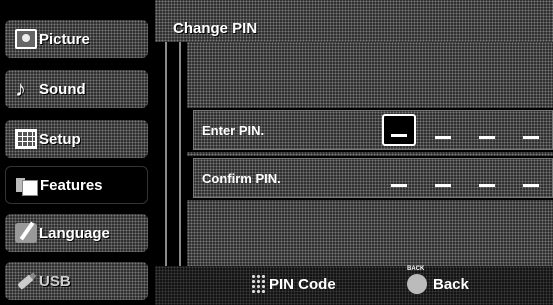 This screenshot has width=553, height=305. What do you see at coordinates (354, 285) in the screenshot?
I see `footer-bar: PIN Code Back` at bounding box center [354, 285].